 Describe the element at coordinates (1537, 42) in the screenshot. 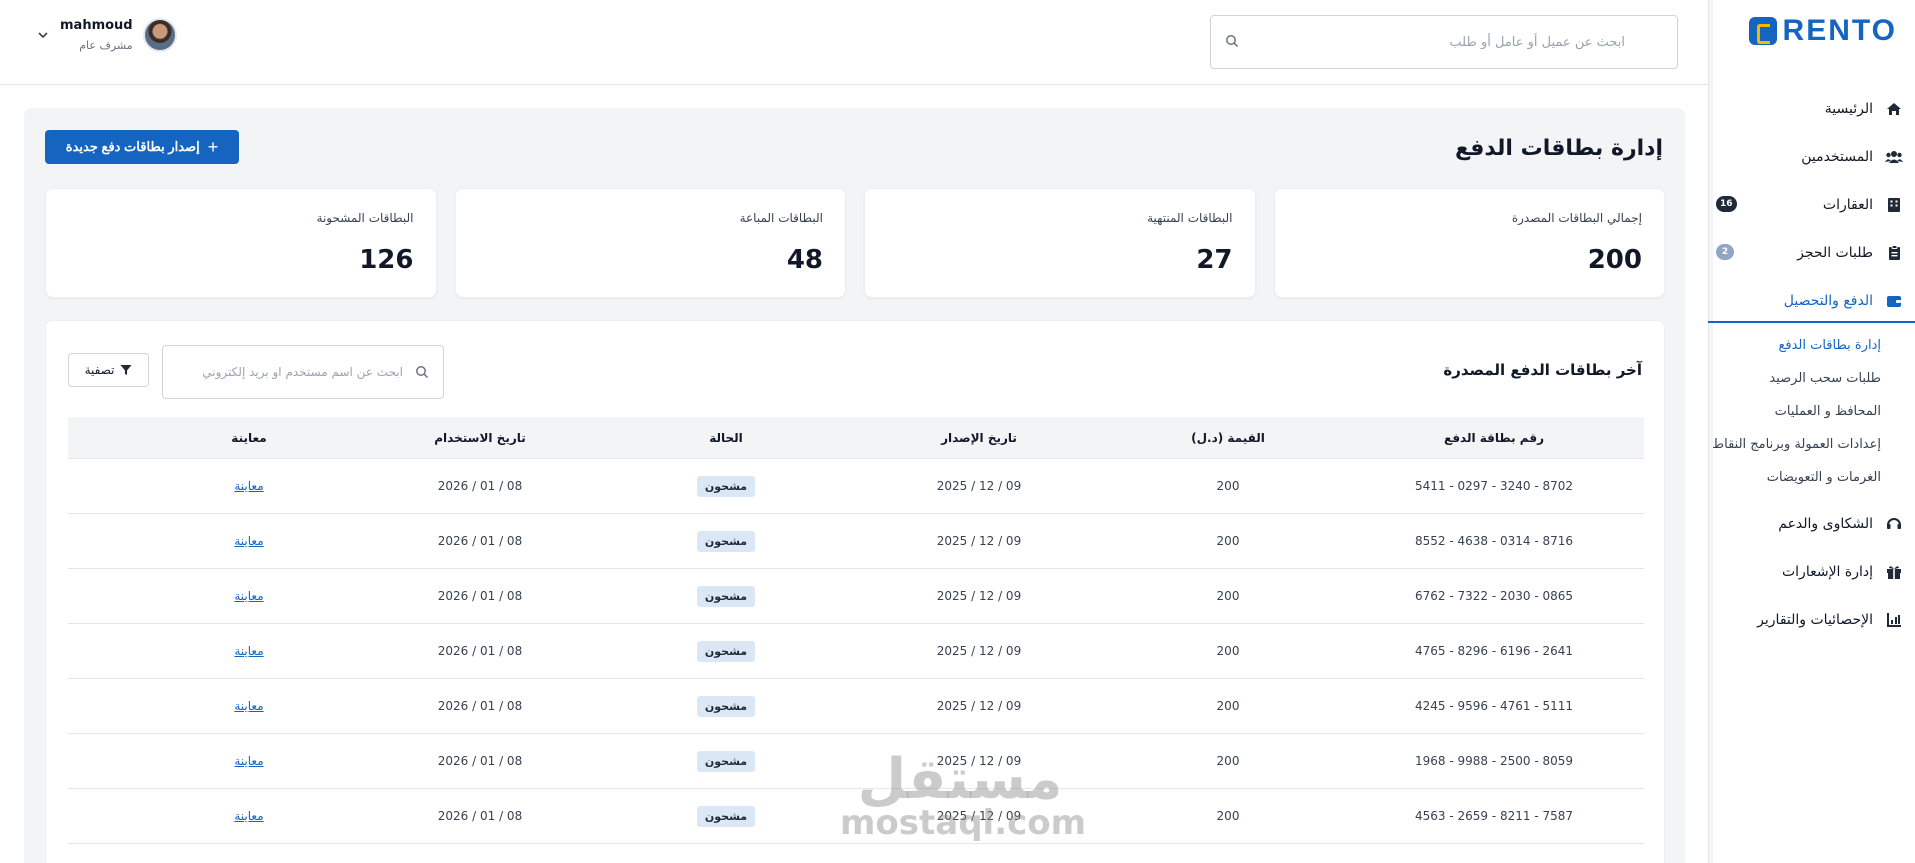

I see `global-search-placeholder: ابحث عن عميل أو عامل أو طلب` at that location.